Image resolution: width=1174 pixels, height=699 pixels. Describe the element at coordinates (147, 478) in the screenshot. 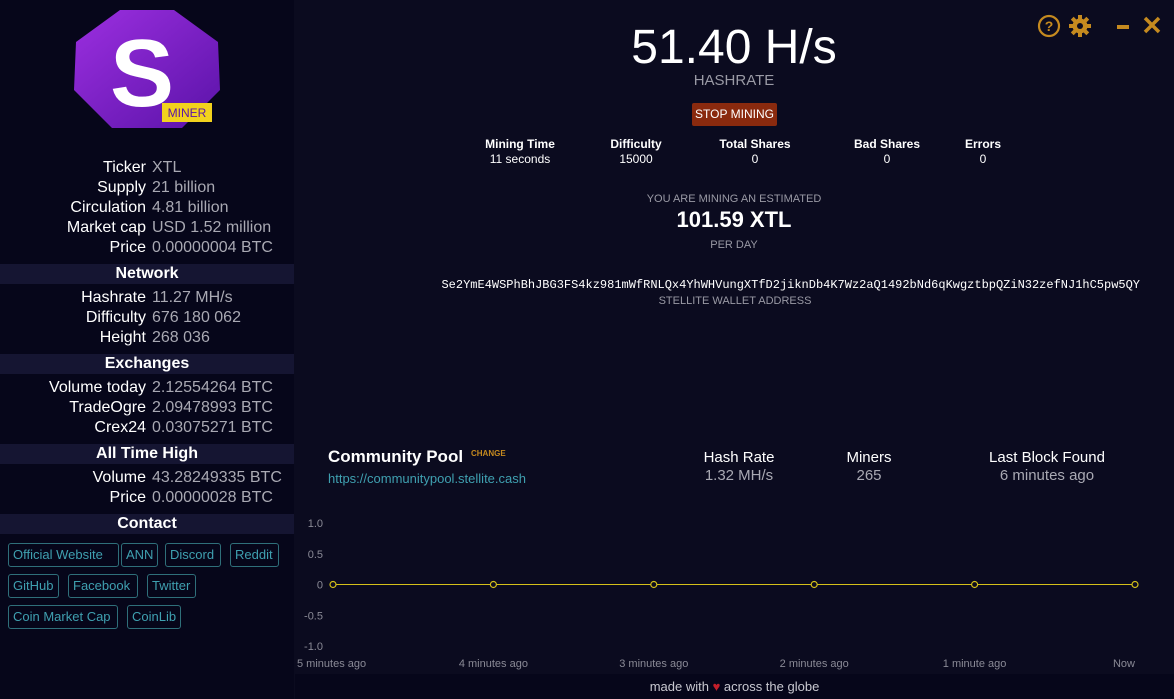

I see `ath-info-row: Volume 43.28249335 BTC` at that location.